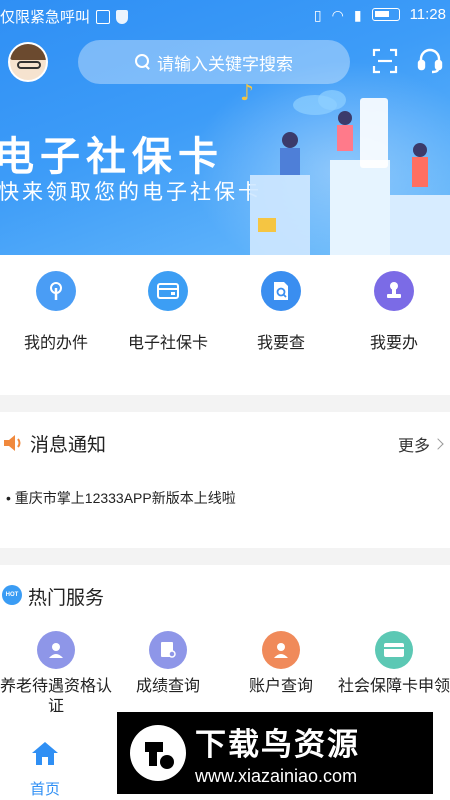 The height and width of the screenshot is (800, 450). I want to click on score-search-icon, so click(168, 650).